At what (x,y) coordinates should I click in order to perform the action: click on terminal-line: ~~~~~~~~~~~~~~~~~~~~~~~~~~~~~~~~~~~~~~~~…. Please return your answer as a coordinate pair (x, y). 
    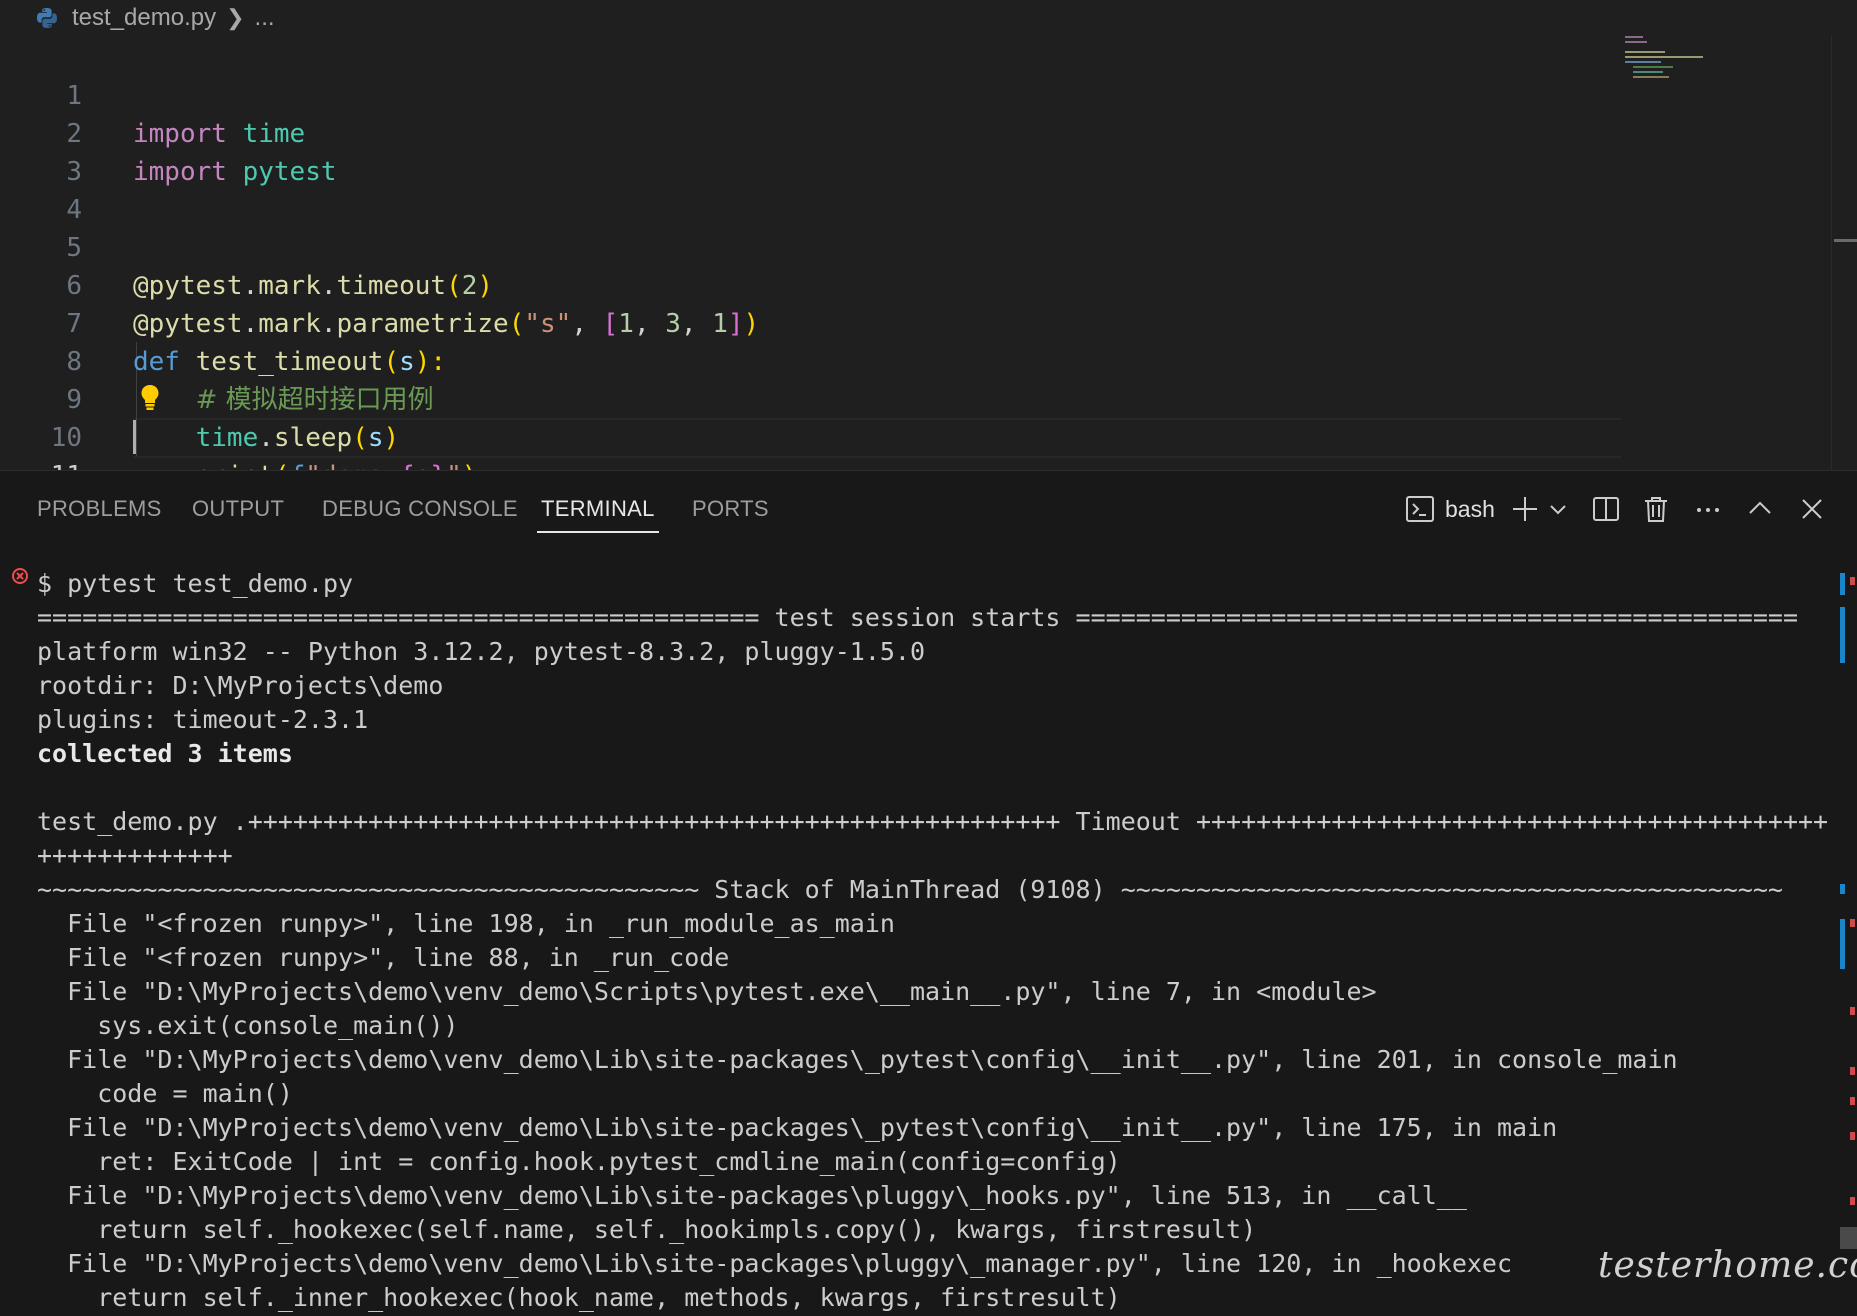
    Looking at the image, I should click on (910, 889).